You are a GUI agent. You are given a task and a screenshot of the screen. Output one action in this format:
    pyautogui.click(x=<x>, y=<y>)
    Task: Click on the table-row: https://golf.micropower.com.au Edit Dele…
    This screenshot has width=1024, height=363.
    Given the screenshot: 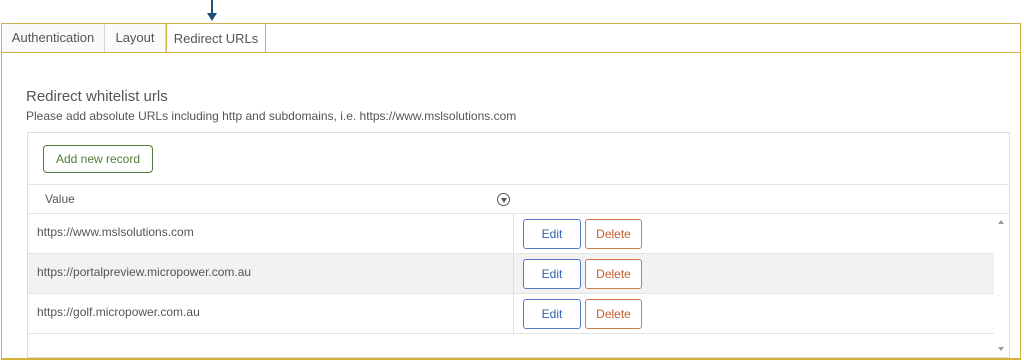 What is the action you would take?
    pyautogui.click(x=511, y=314)
    